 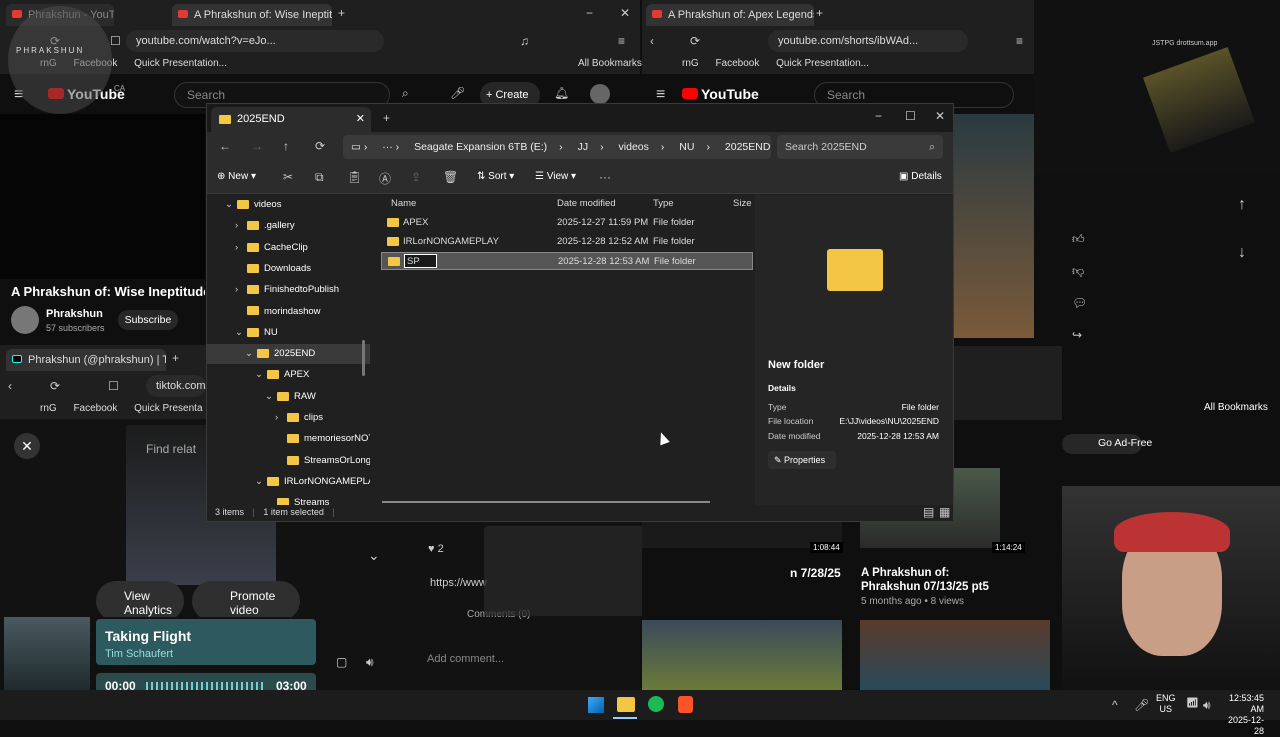 I want to click on details-button: ▣ Details, so click(x=920, y=176).